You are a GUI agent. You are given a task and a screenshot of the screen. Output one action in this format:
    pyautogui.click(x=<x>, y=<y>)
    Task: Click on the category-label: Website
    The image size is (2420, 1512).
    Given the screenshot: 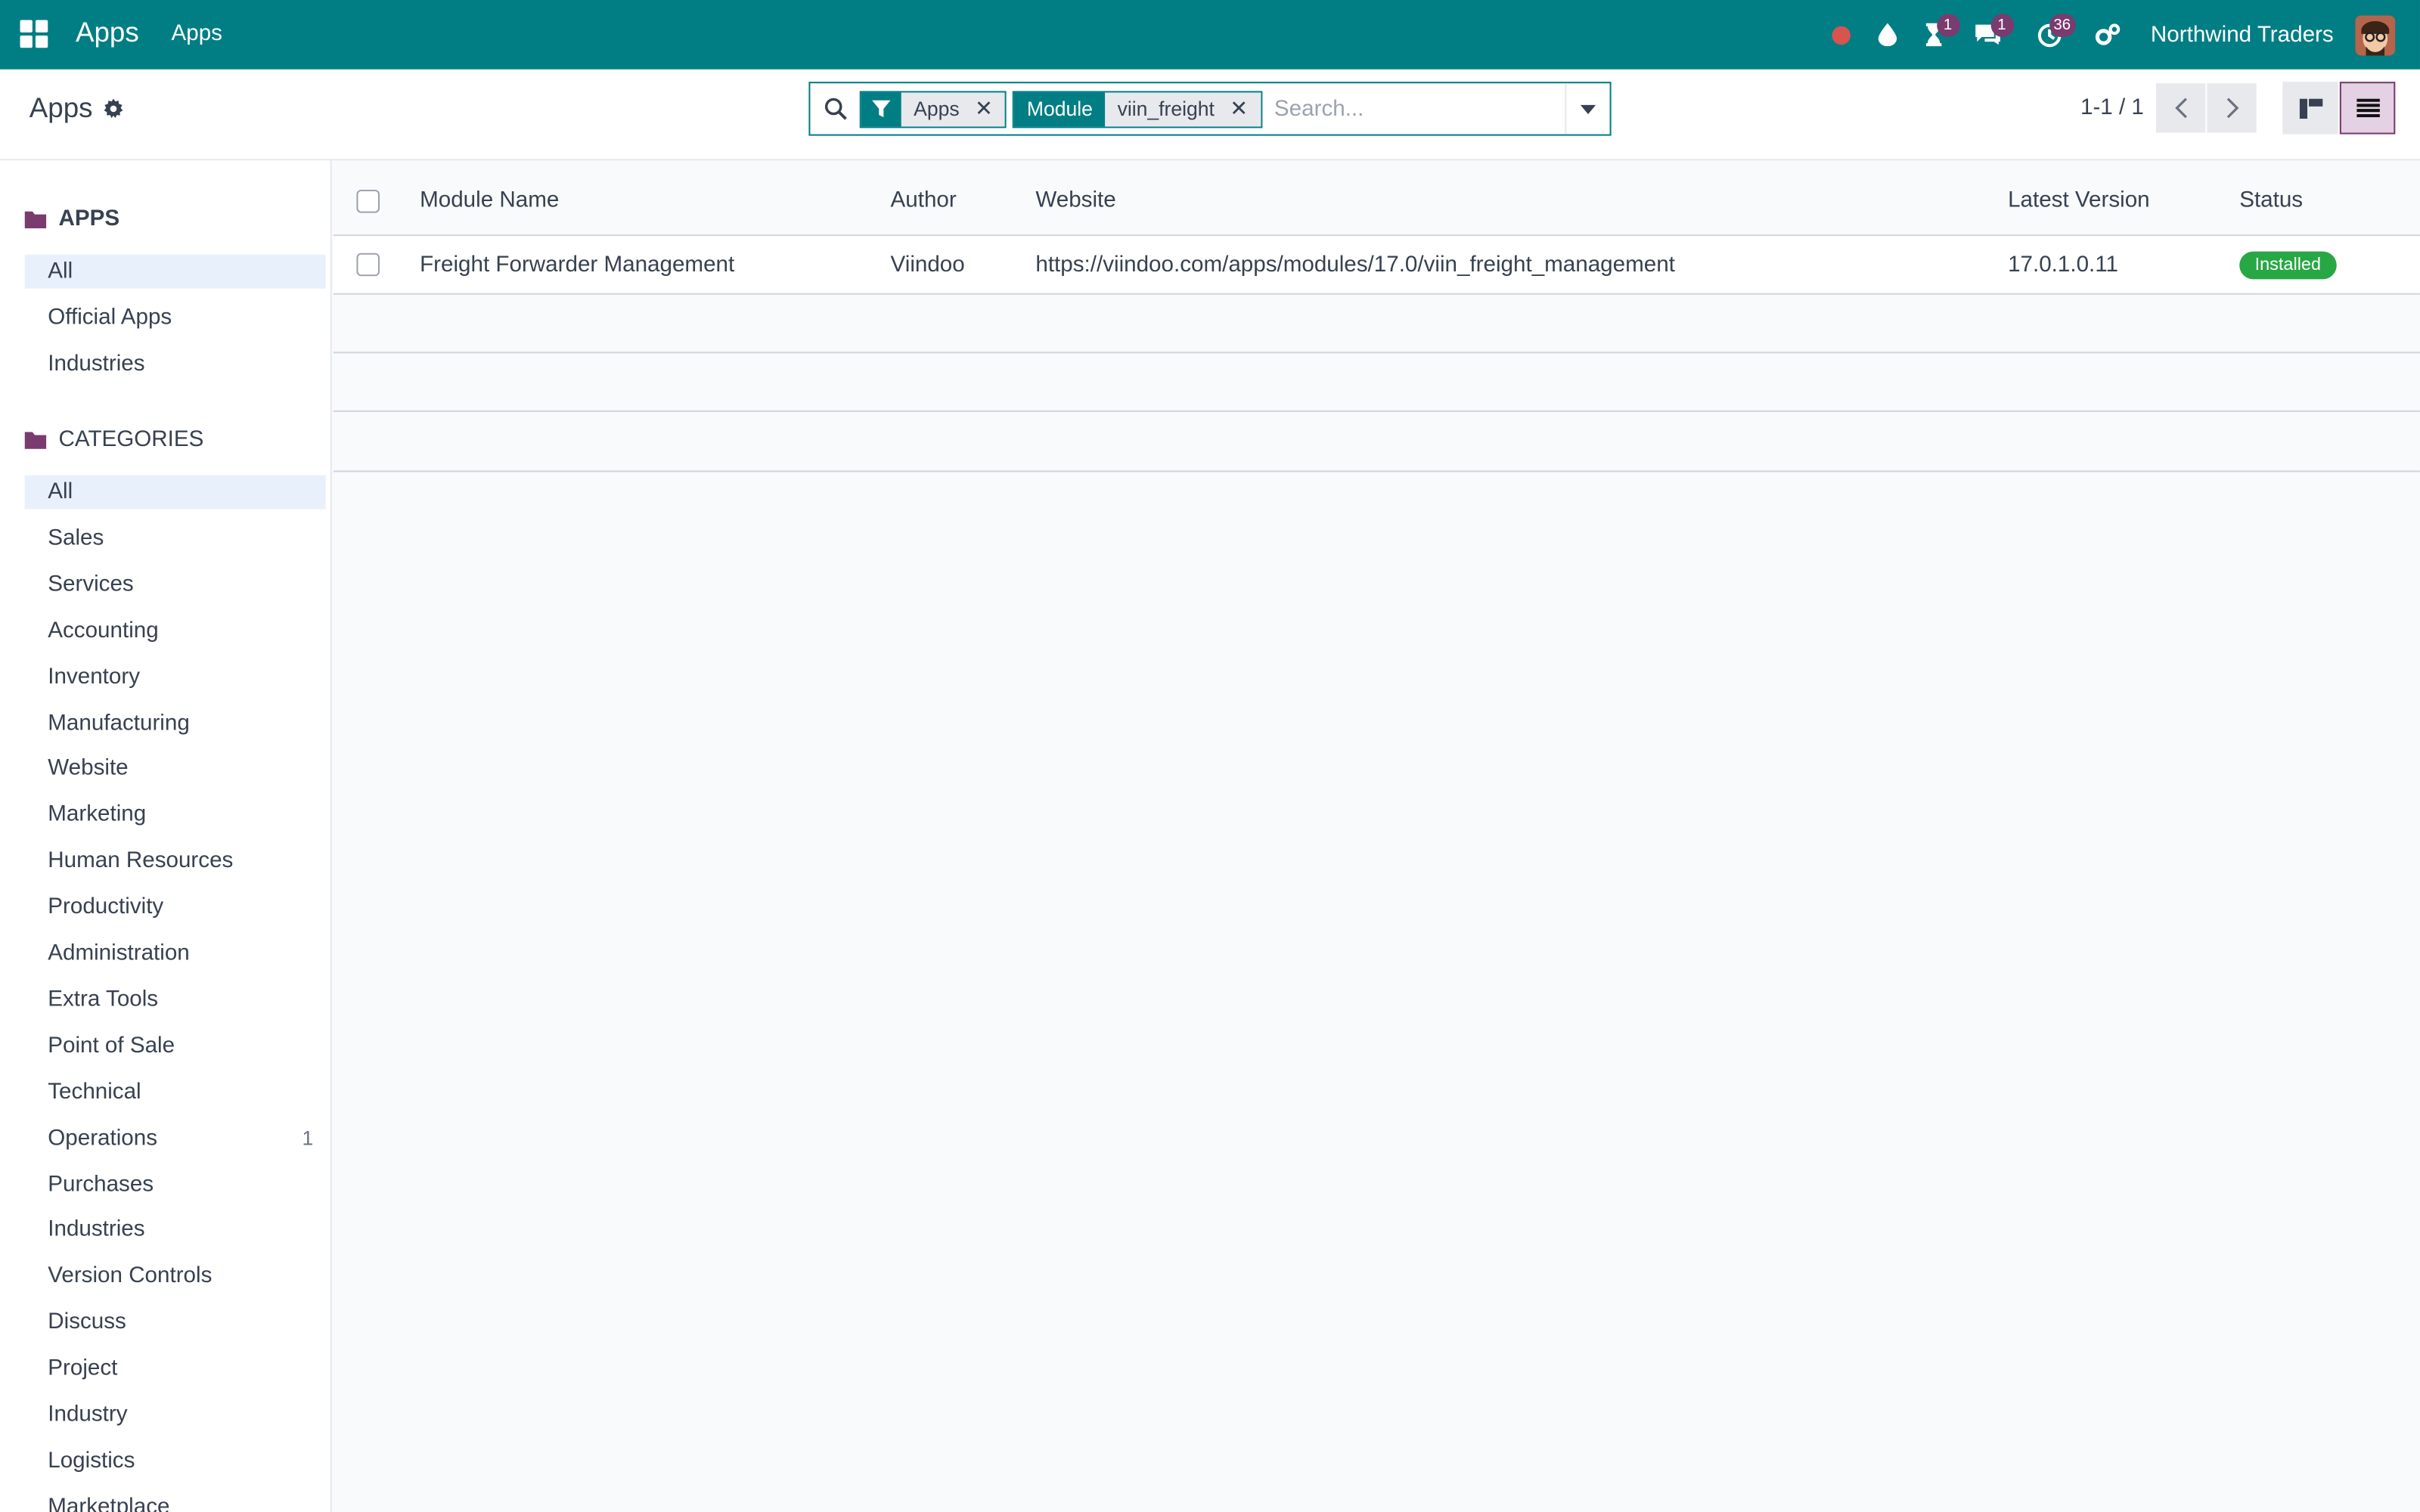 What is the action you would take?
    pyautogui.click(x=88, y=769)
    